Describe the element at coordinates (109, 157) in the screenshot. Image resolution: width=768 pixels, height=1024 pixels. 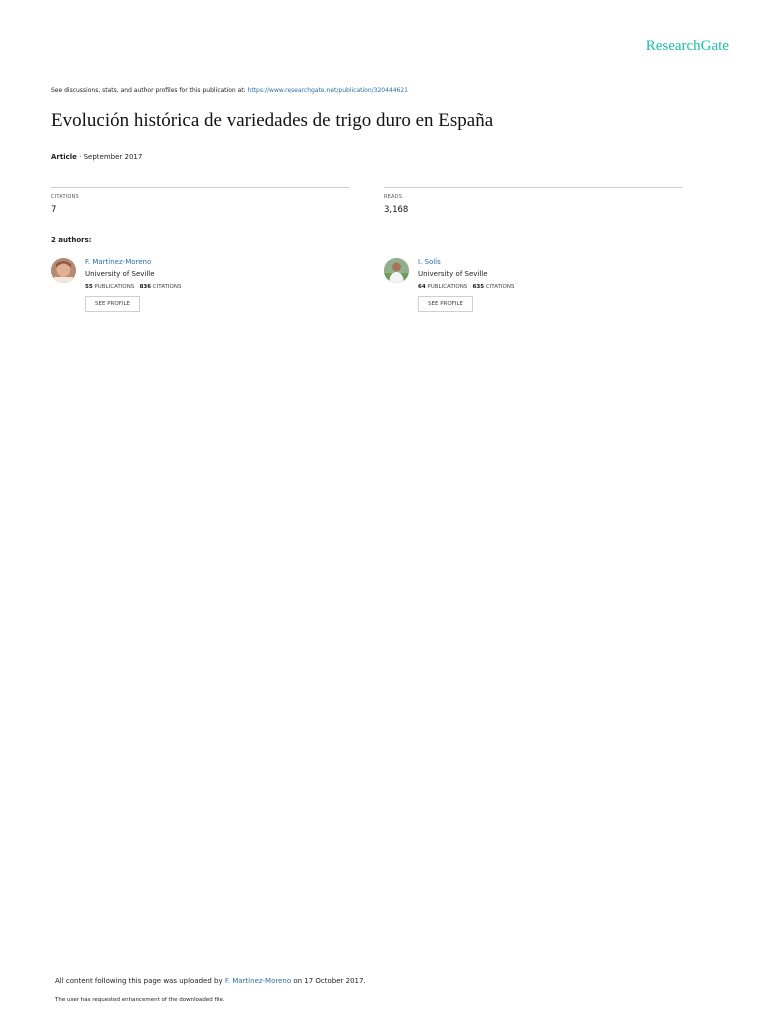
I see `publication-date: · September 2017` at that location.